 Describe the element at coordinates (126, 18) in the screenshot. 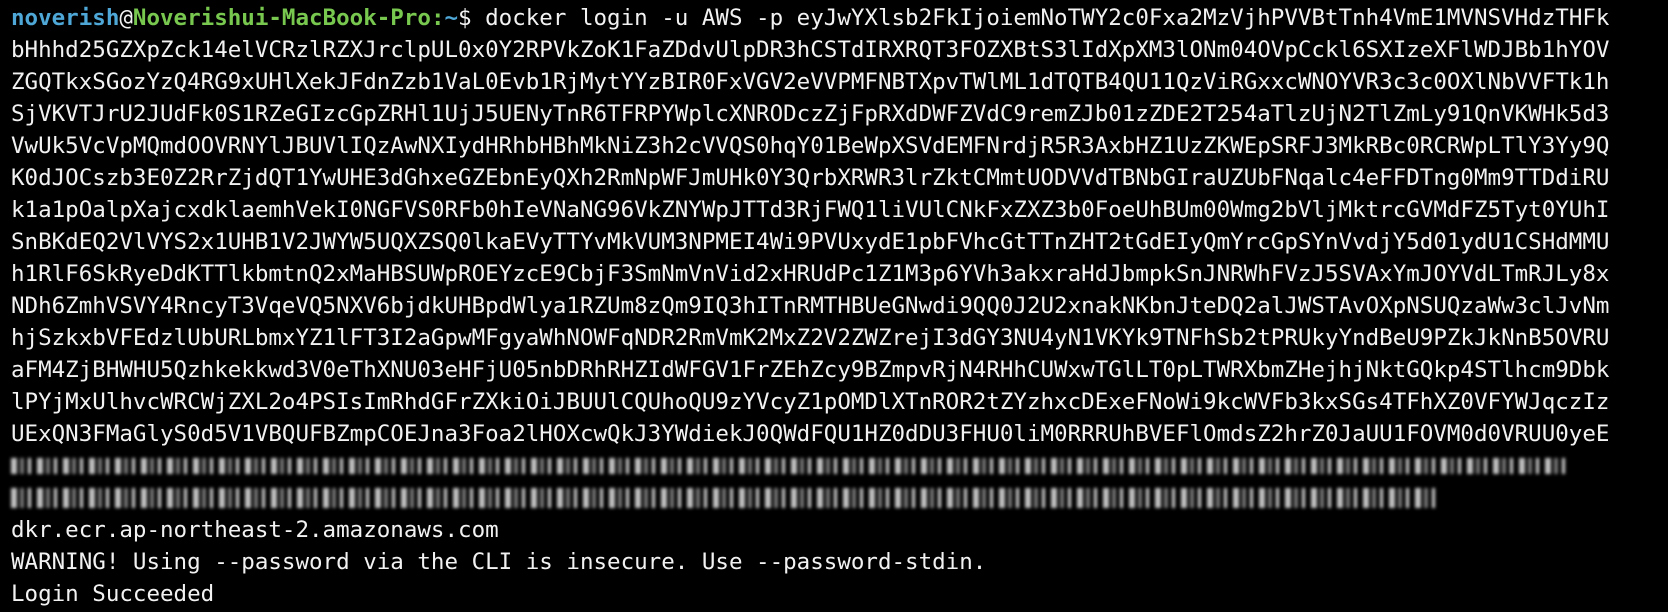

I see `prompt-at-sign: @` at that location.